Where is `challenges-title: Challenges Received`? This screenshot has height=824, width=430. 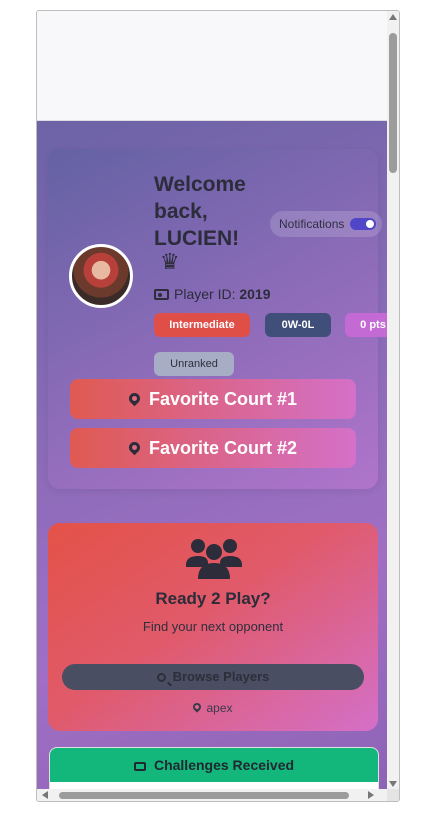
challenges-title: Challenges Received is located at coordinates (224, 765).